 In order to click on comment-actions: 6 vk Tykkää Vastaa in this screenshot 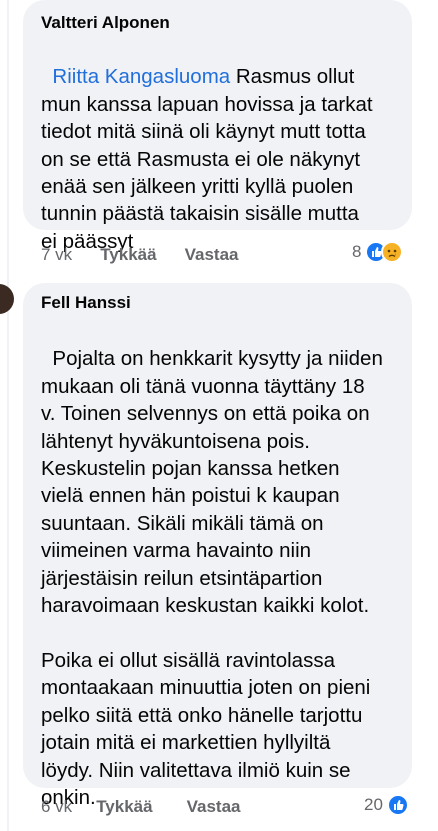, I will do `click(140, 807)`.